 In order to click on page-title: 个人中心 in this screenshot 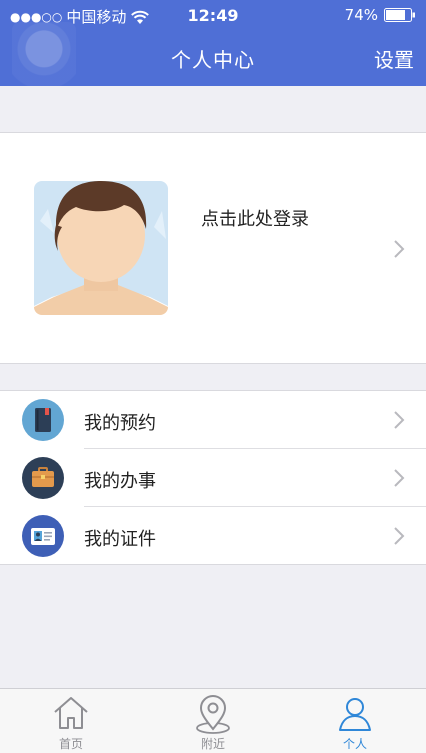, I will do `click(213, 60)`.